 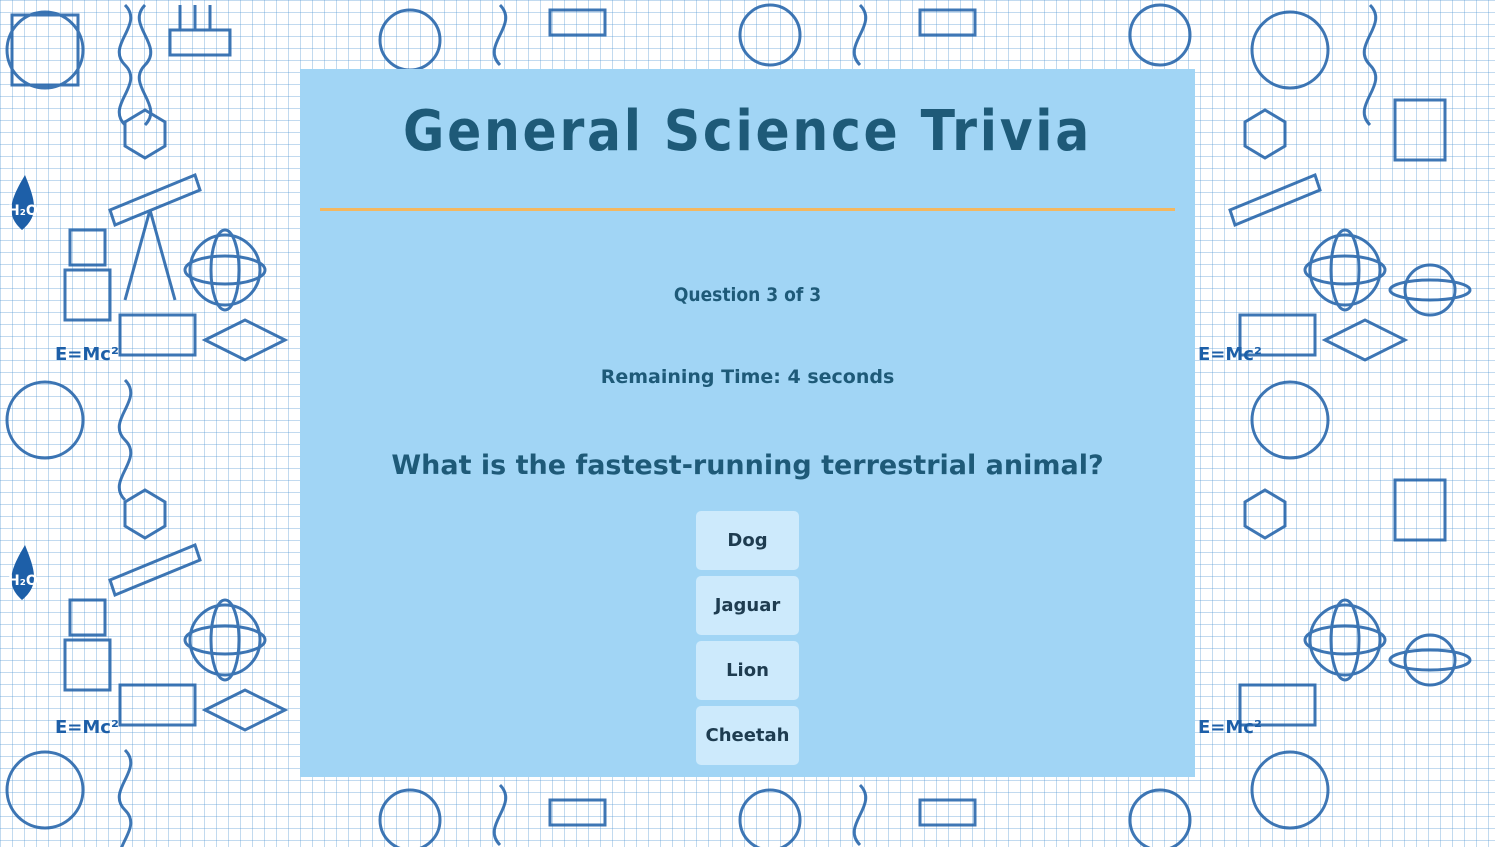 What do you see at coordinates (747, 377) in the screenshot?
I see `remaining-time: Remaining Time: 4 seconds` at bounding box center [747, 377].